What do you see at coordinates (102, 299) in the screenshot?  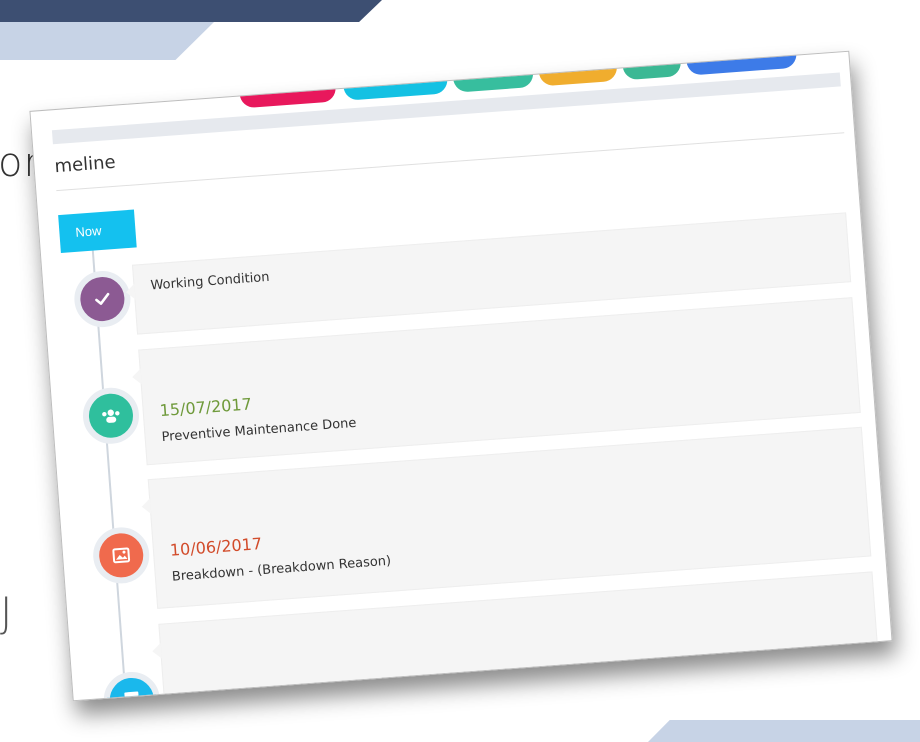 I see `check-icon` at bounding box center [102, 299].